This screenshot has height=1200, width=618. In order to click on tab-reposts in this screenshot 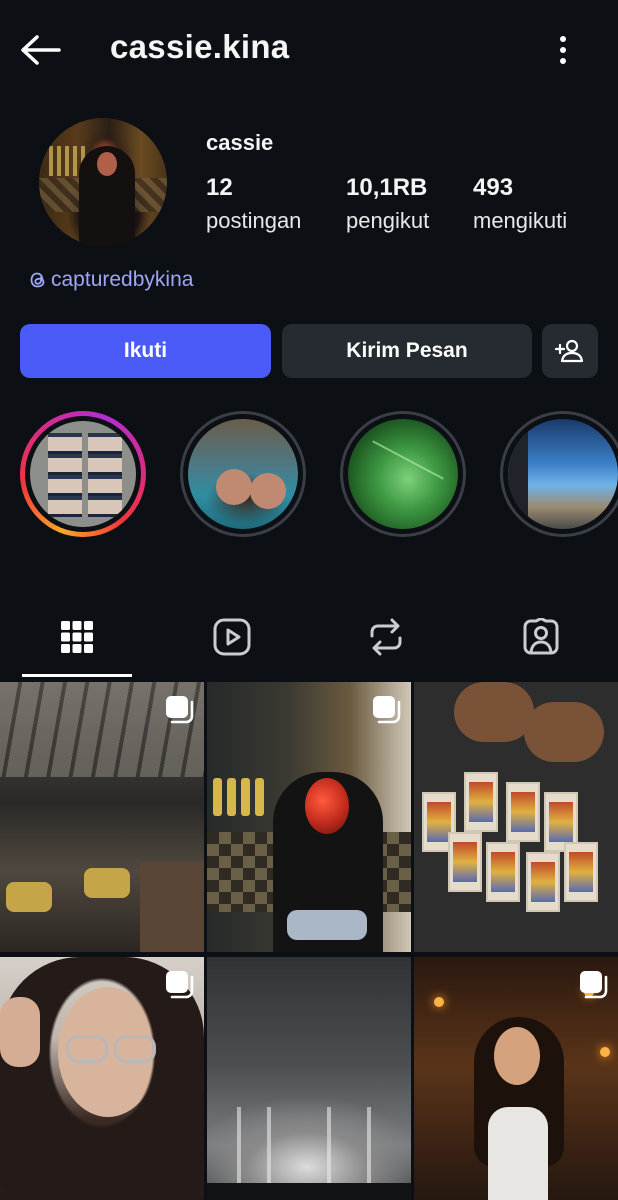, I will do `click(386, 637)`.